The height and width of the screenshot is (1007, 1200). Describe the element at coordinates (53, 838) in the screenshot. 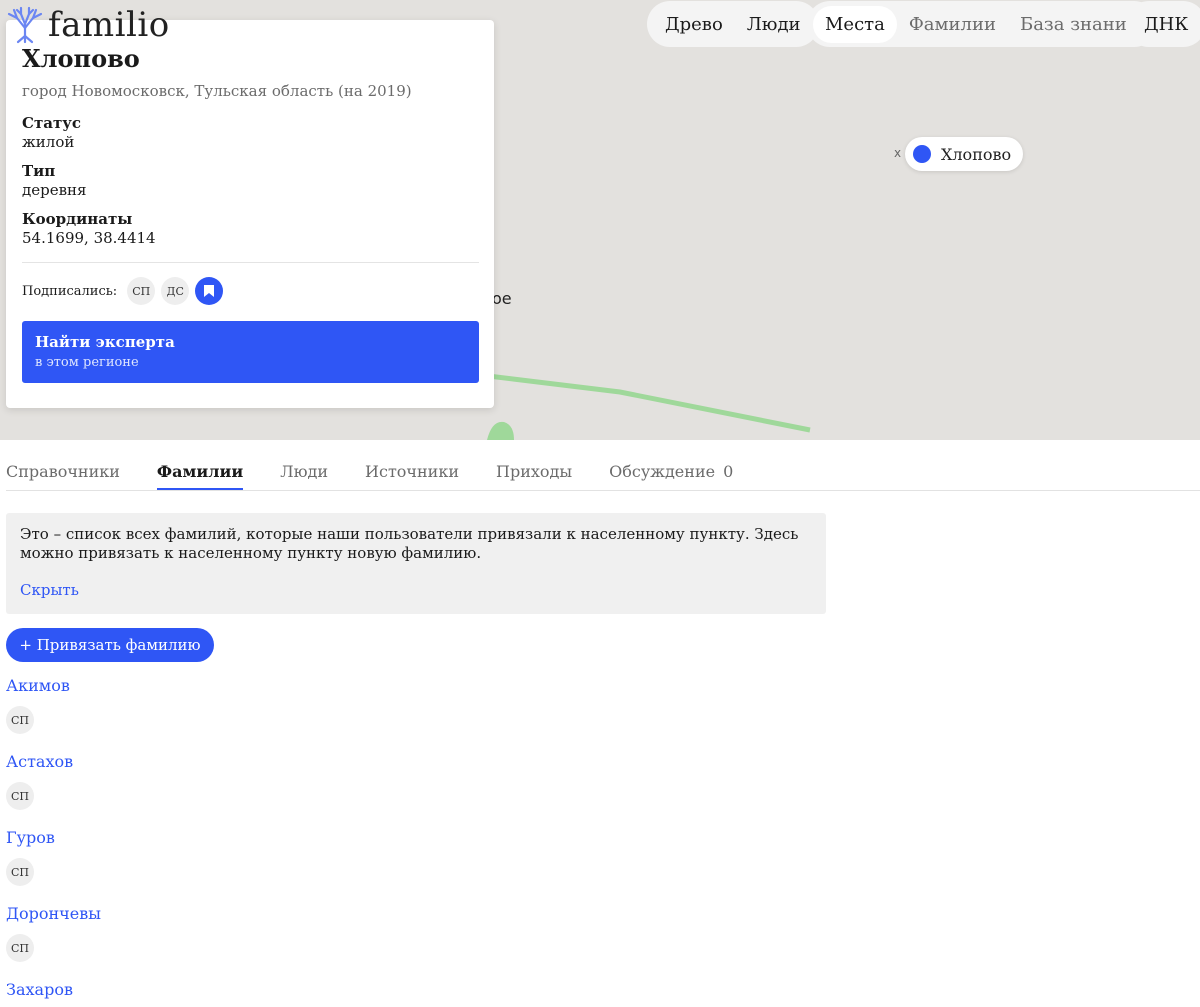

I see `surname-link: Гуров` at that location.